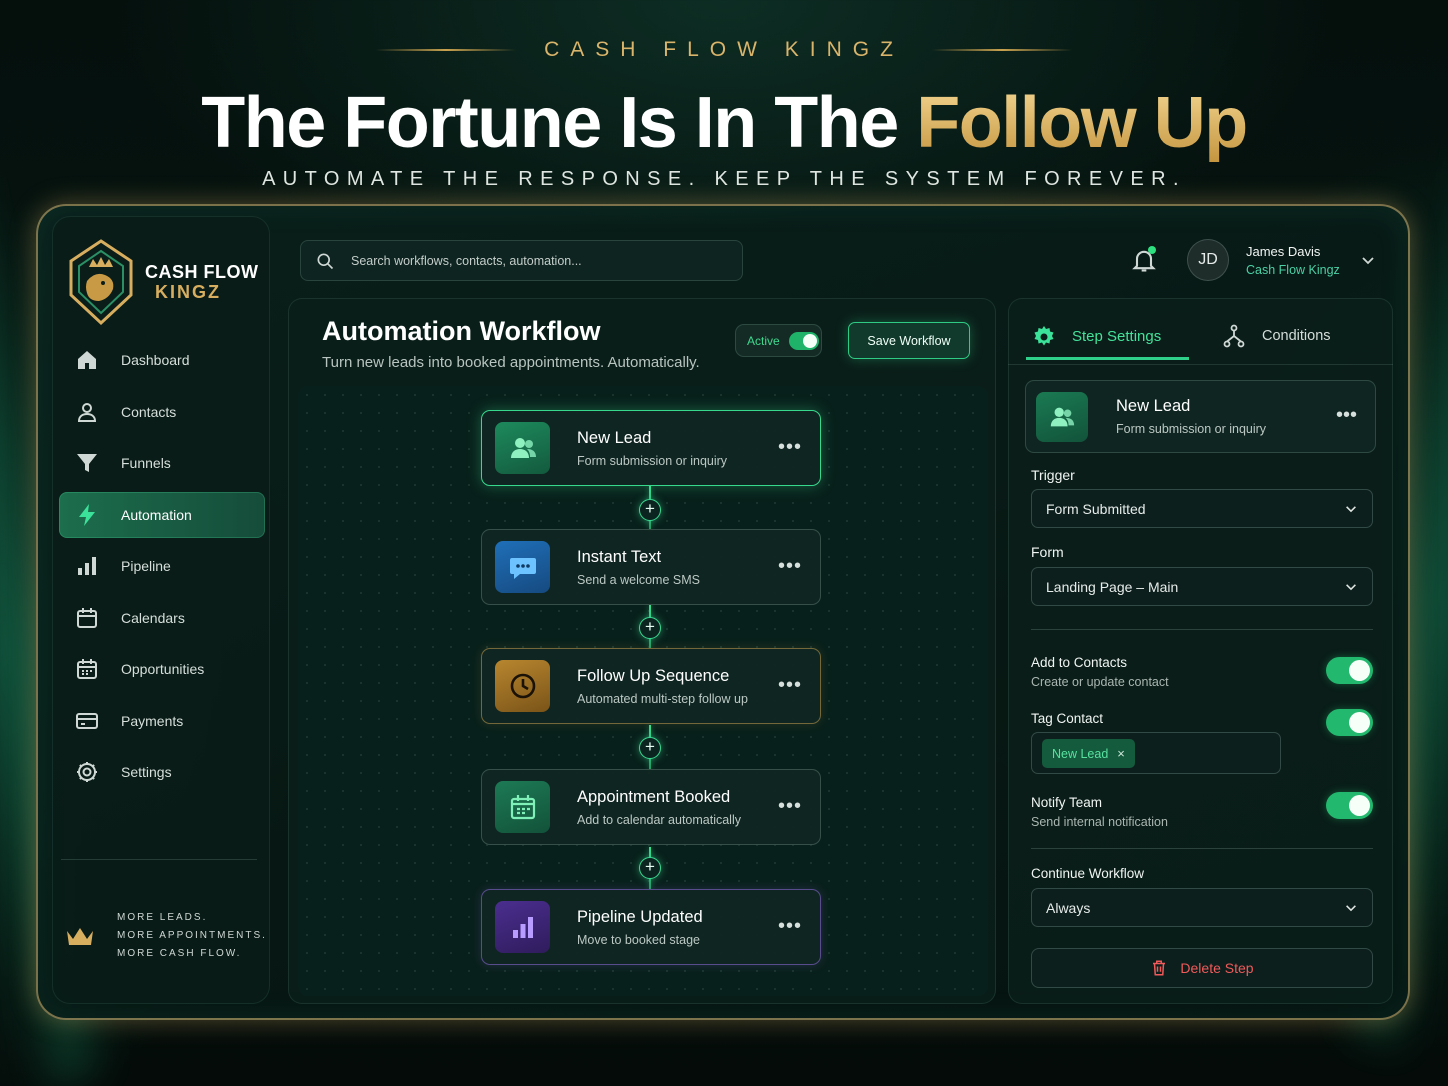 The height and width of the screenshot is (1086, 1448). I want to click on notify-team-toggle, so click(1349, 805).